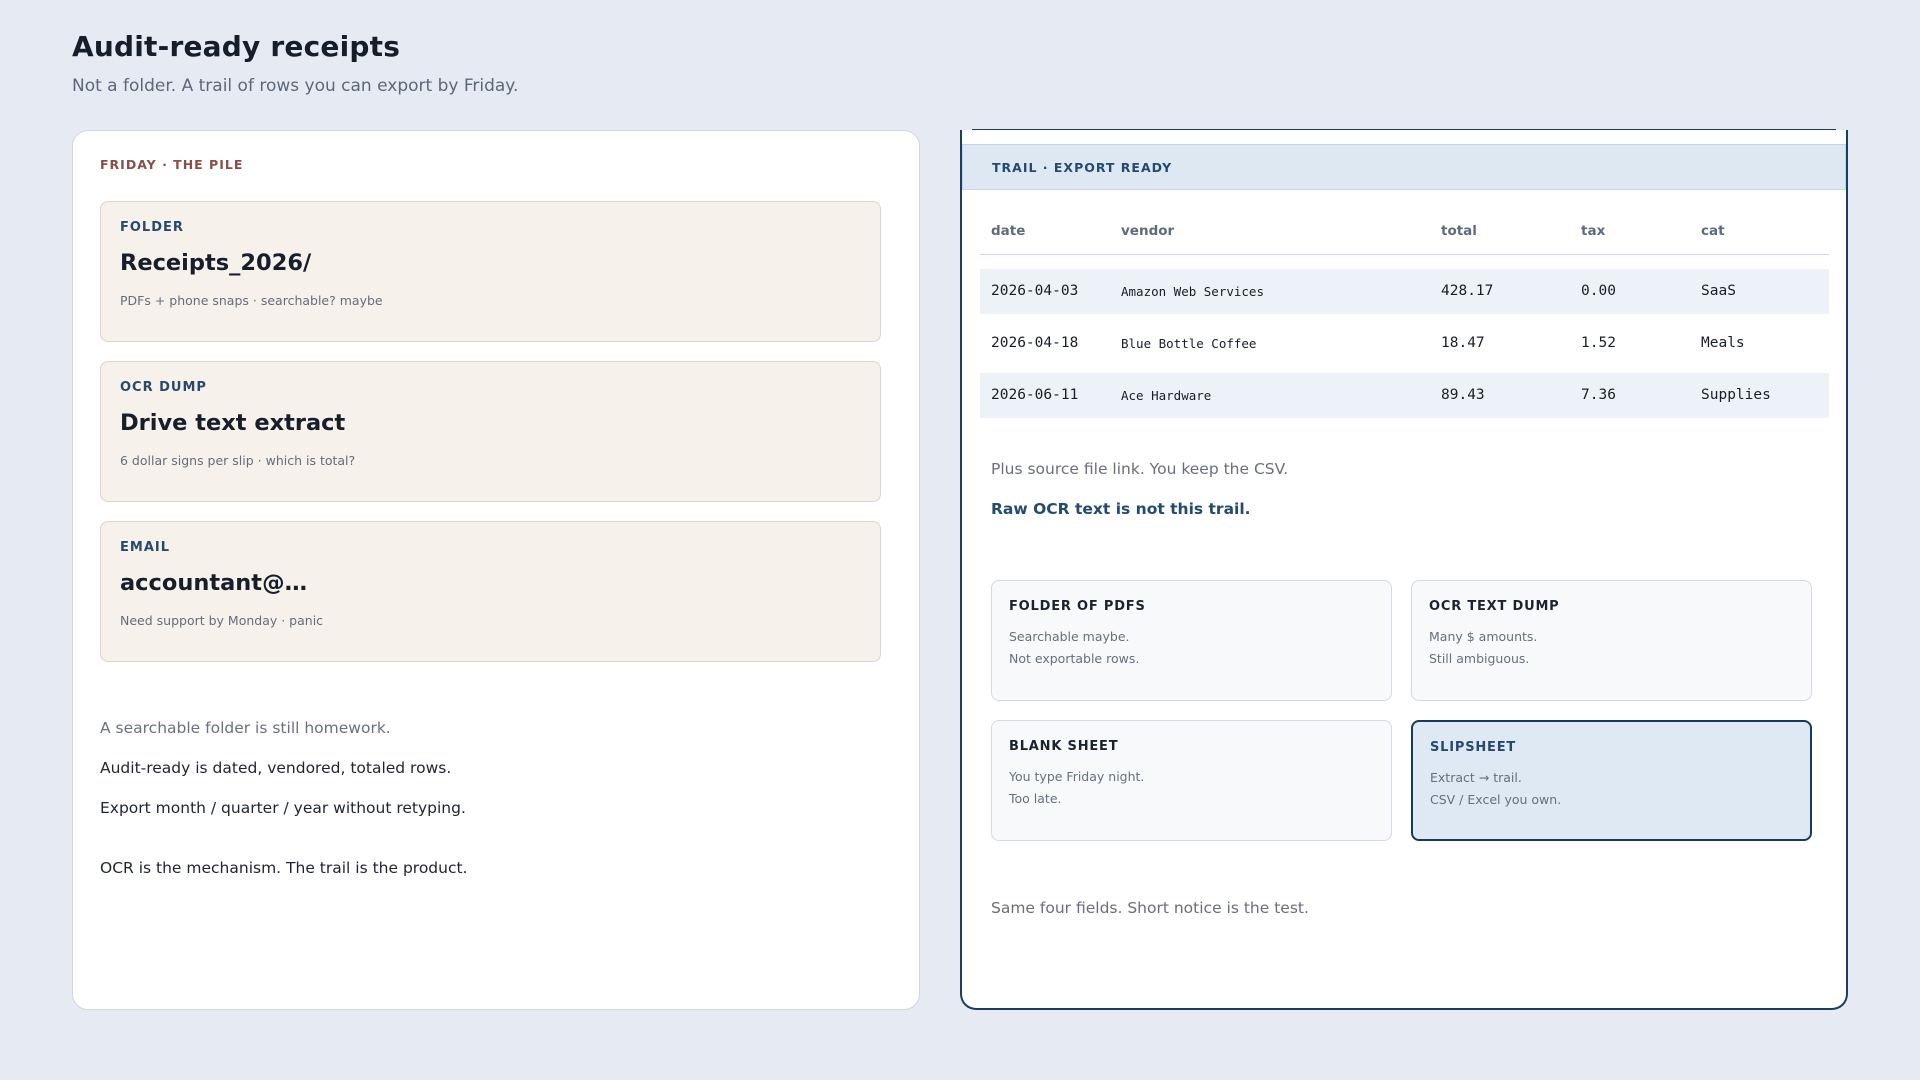  Describe the element at coordinates (1064, 746) in the screenshot. I see `option-title: BLANK SHEET` at that location.